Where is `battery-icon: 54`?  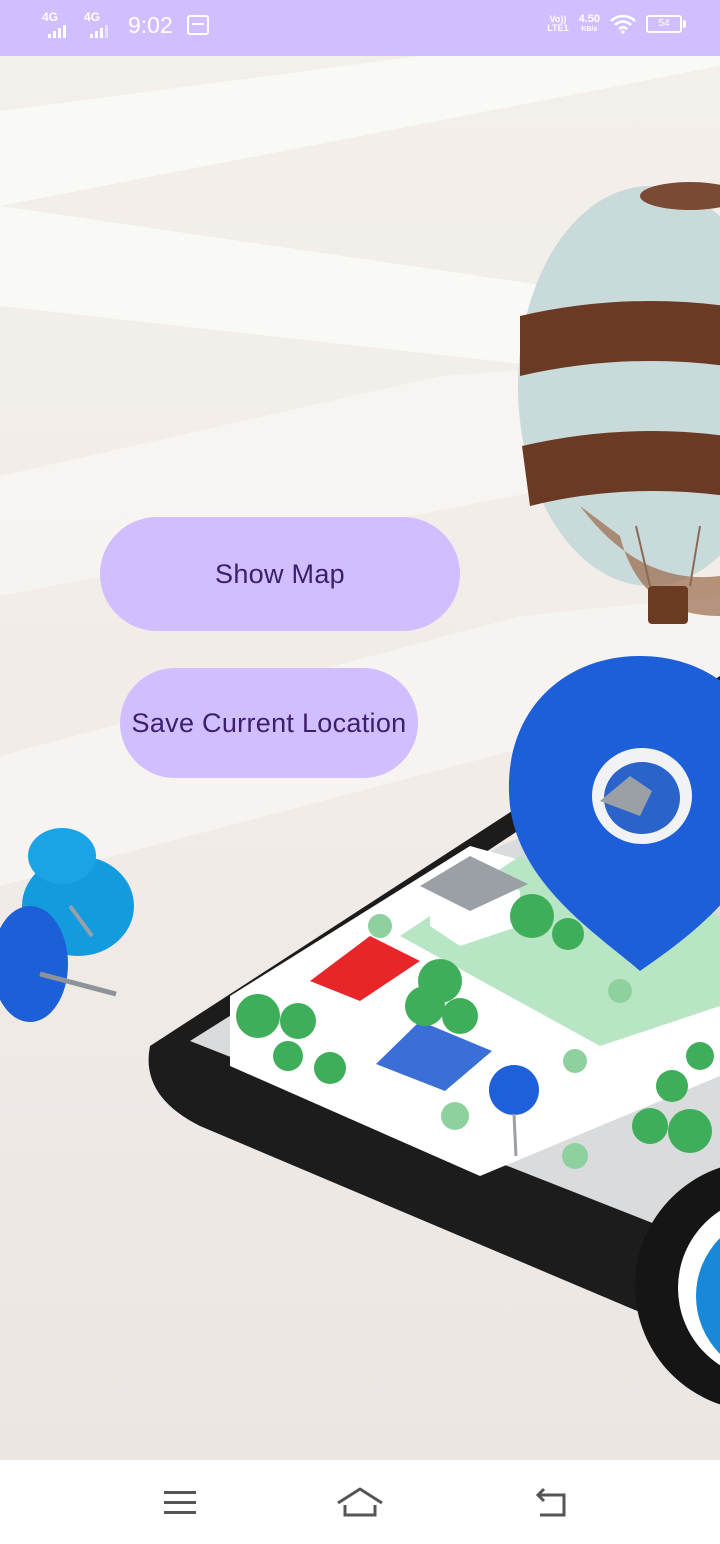 battery-icon: 54 is located at coordinates (666, 24).